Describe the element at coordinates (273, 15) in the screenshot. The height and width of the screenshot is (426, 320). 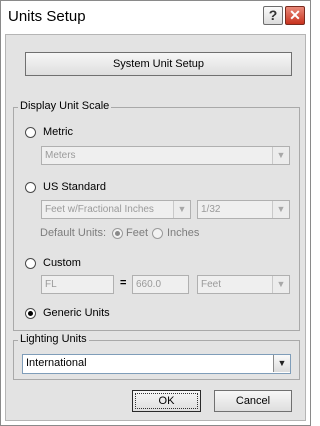
I see `help-icon: ?` at that location.